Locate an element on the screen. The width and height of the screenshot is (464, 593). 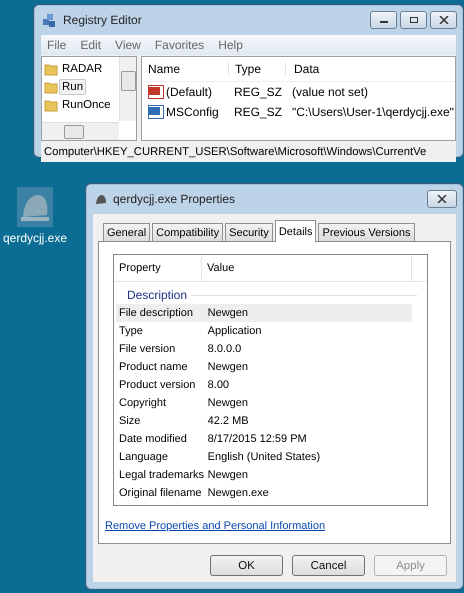
tree-item: Run is located at coordinates (72, 87).